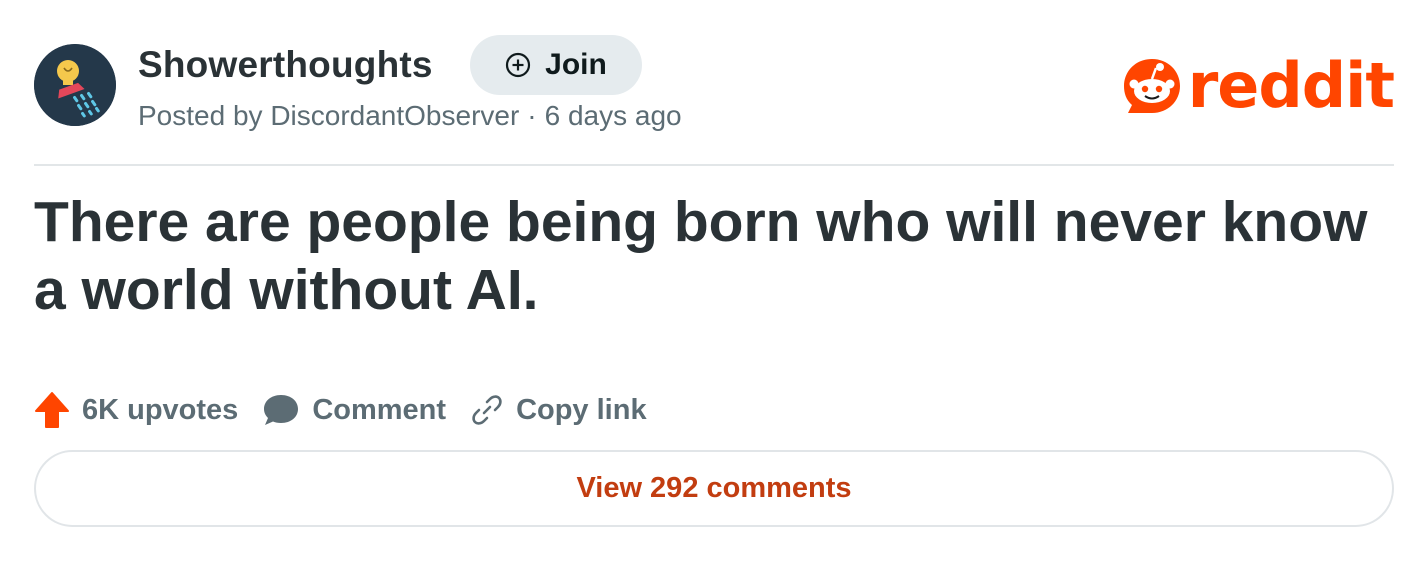  I want to click on copy-link-label: Copy link, so click(581, 409).